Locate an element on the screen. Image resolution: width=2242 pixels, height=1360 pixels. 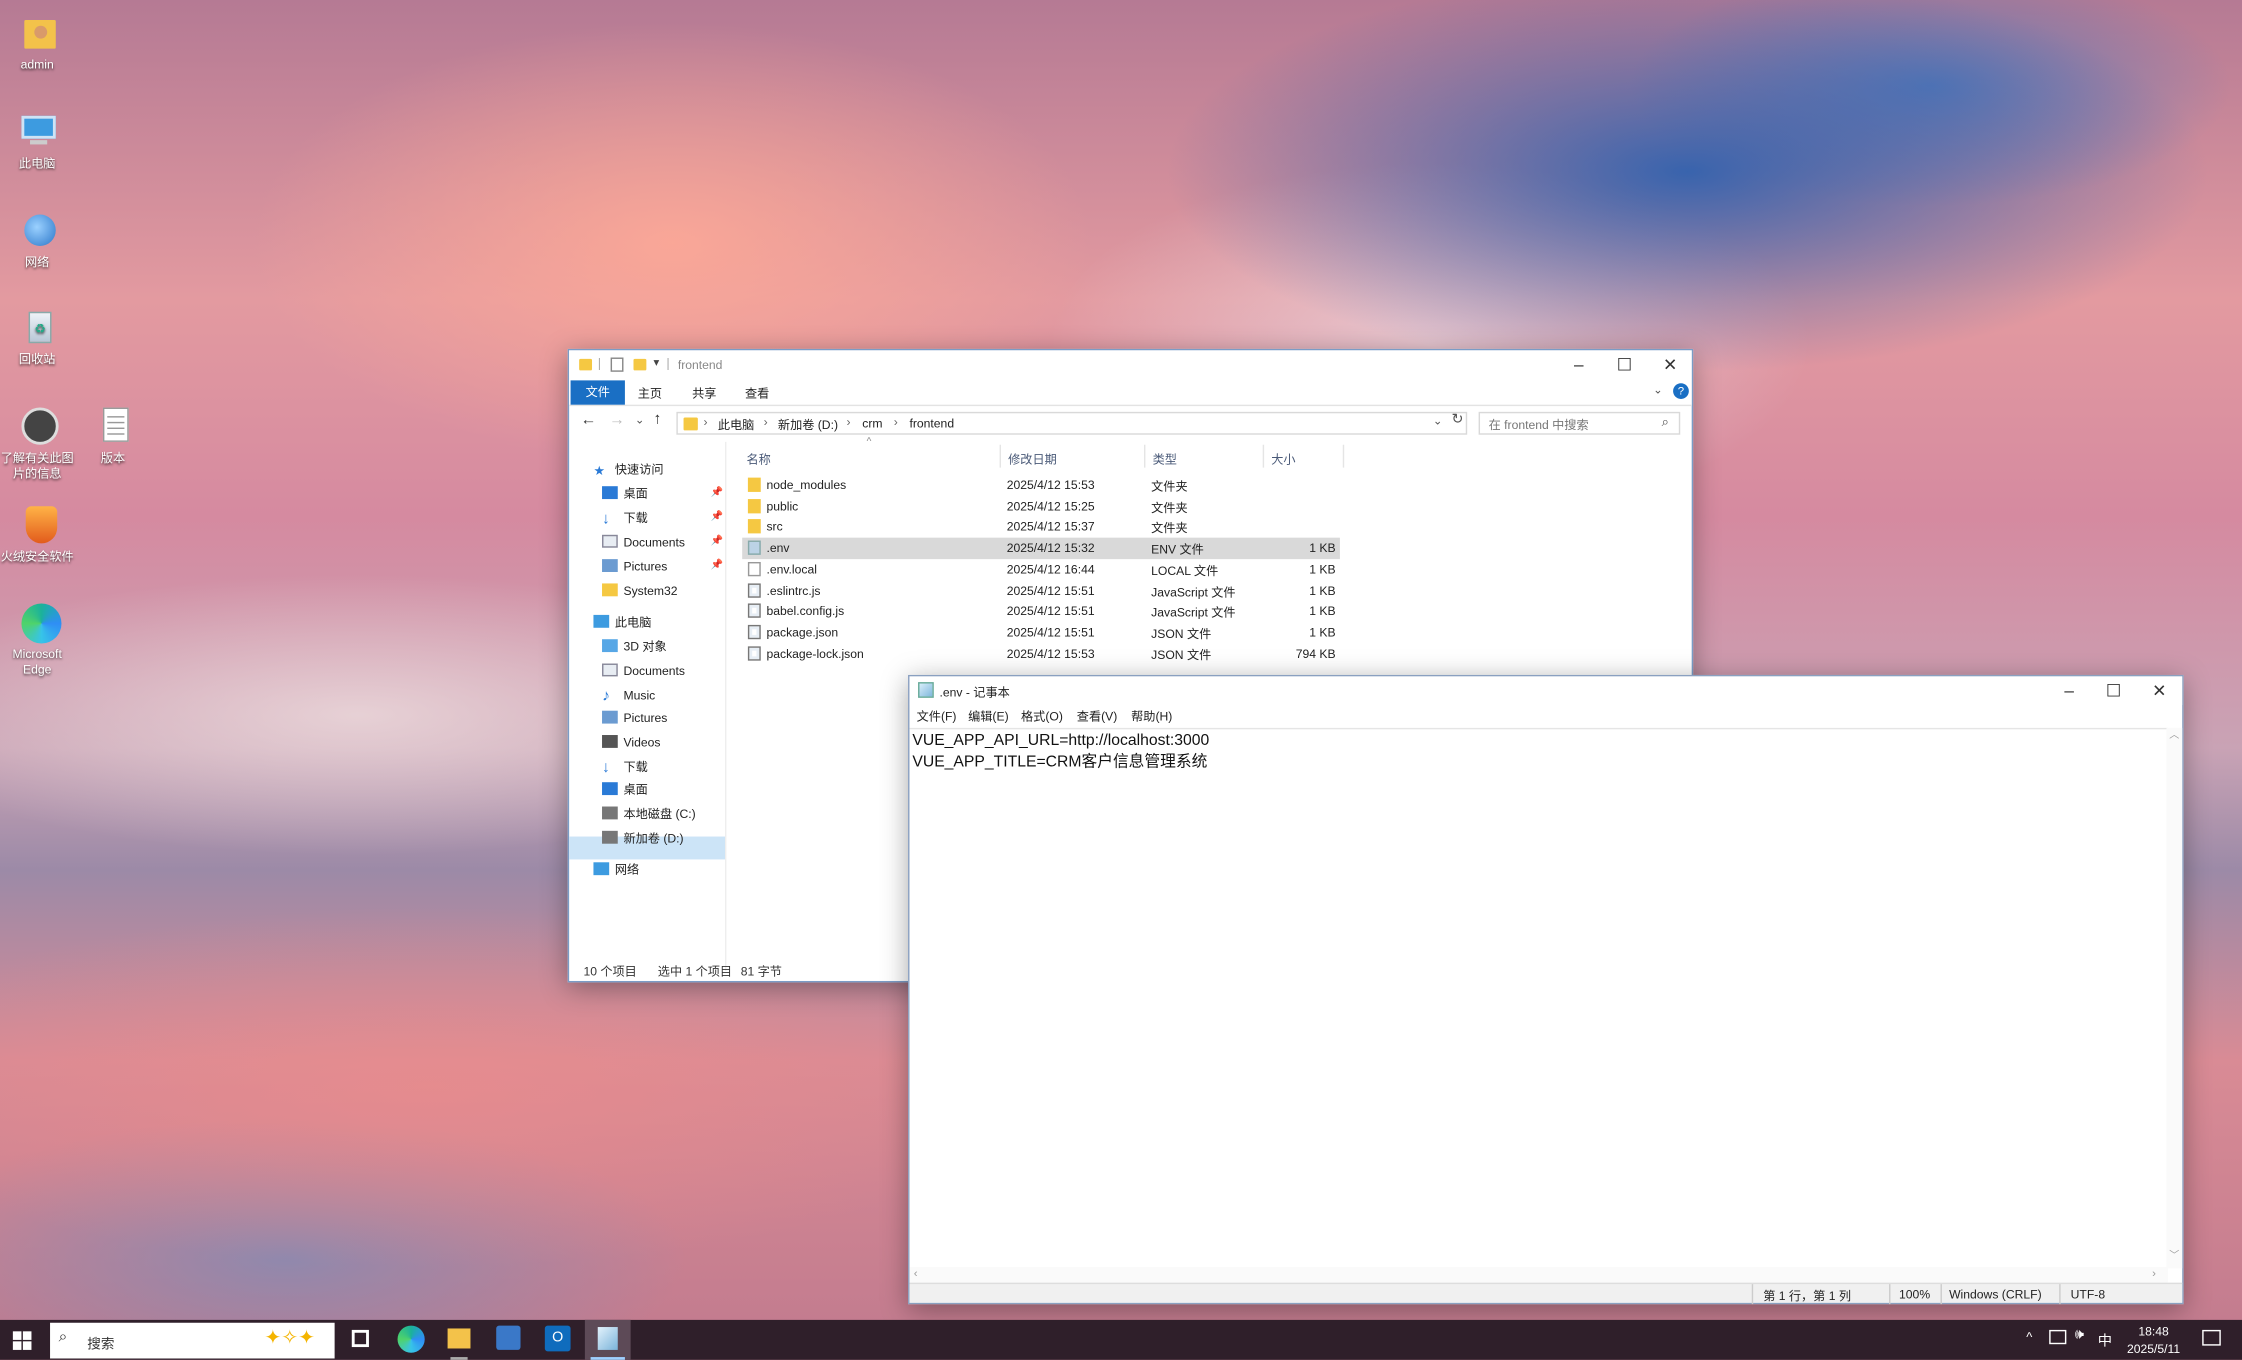
address-dropdown-icon: ⌄ is located at coordinates (1438, 421).